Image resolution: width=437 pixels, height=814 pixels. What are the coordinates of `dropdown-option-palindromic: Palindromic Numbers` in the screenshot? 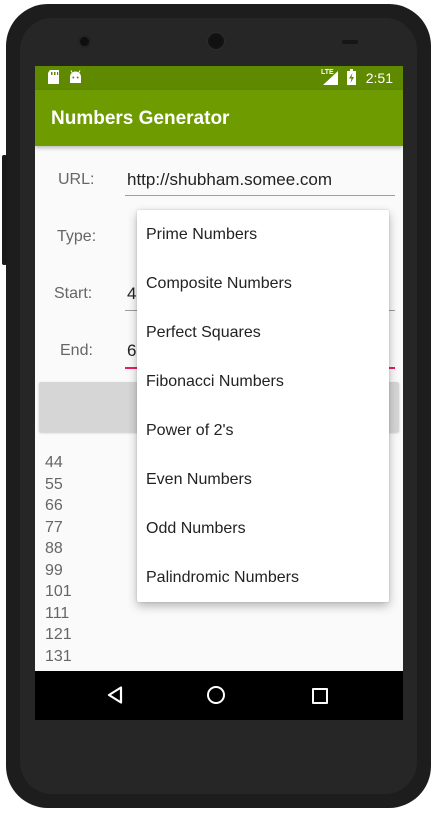 It's located at (263, 577).